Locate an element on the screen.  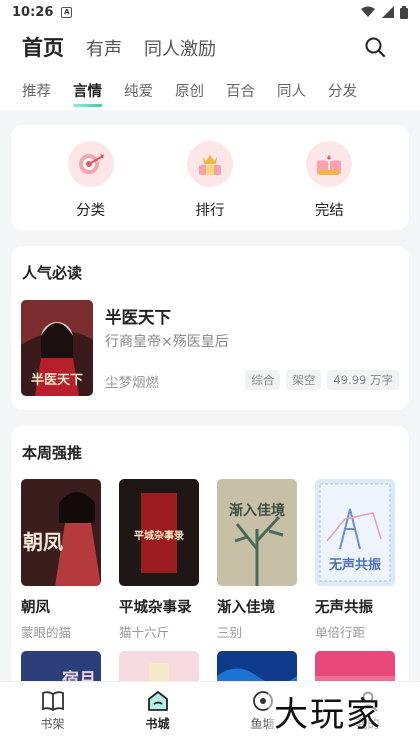
top-tabs: 首页 有声 同人激励 is located at coordinates (119, 47).